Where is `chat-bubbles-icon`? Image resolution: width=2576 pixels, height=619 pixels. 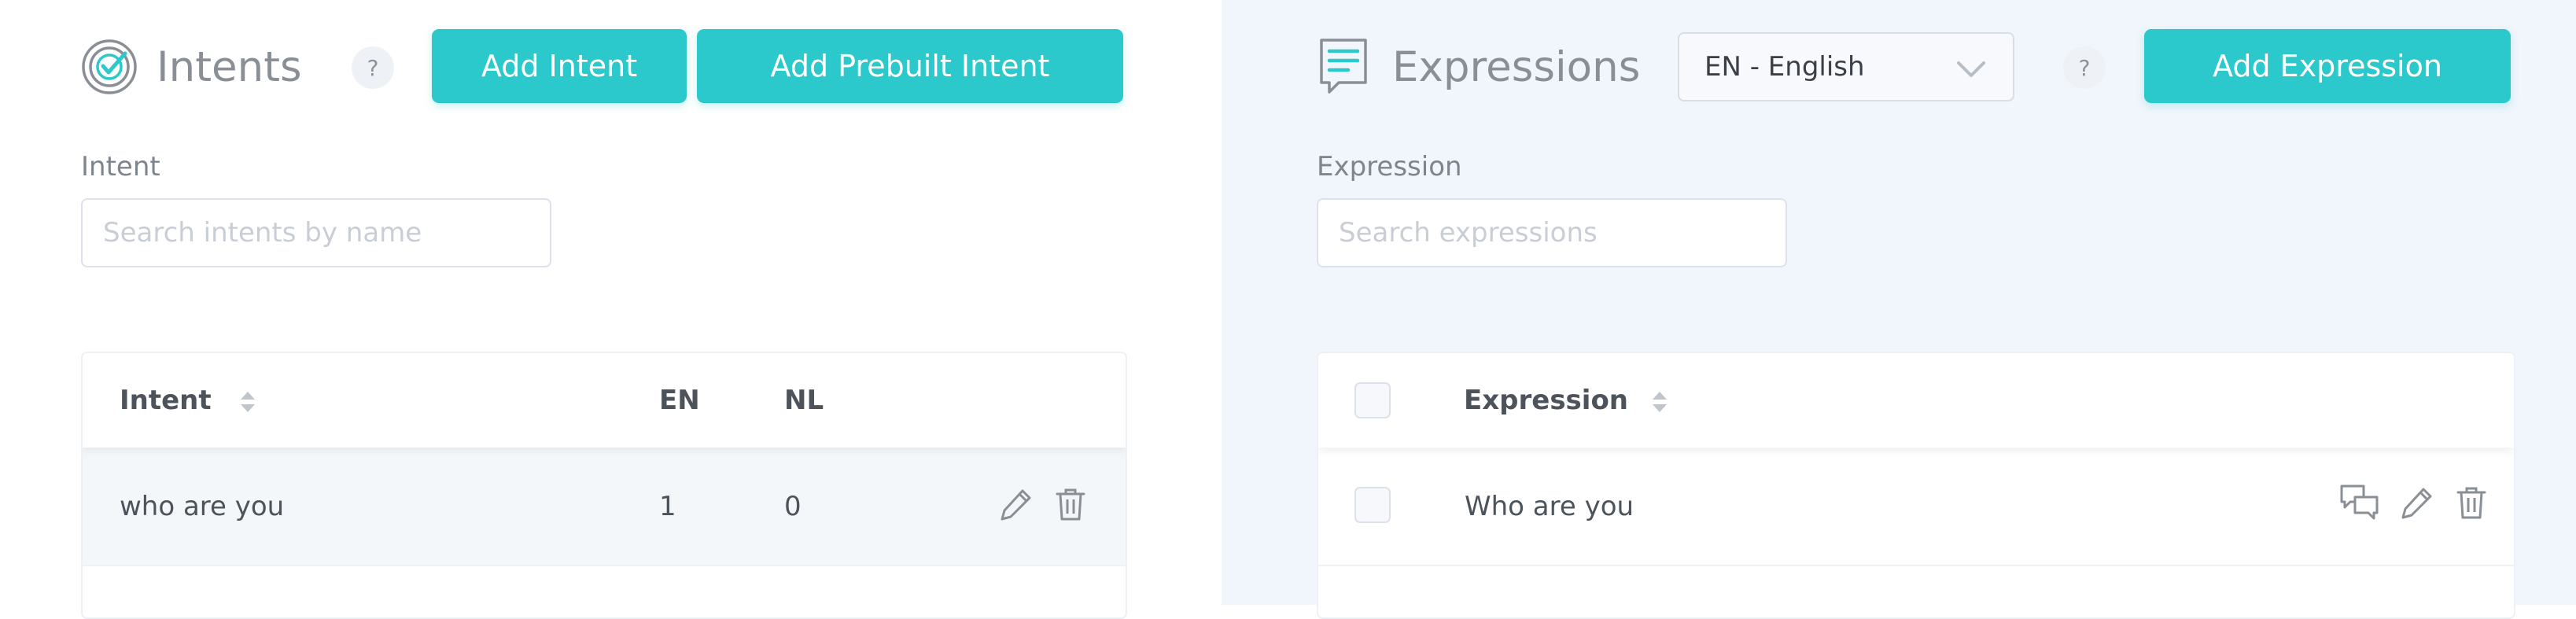 chat-bubbles-icon is located at coordinates (2359, 505).